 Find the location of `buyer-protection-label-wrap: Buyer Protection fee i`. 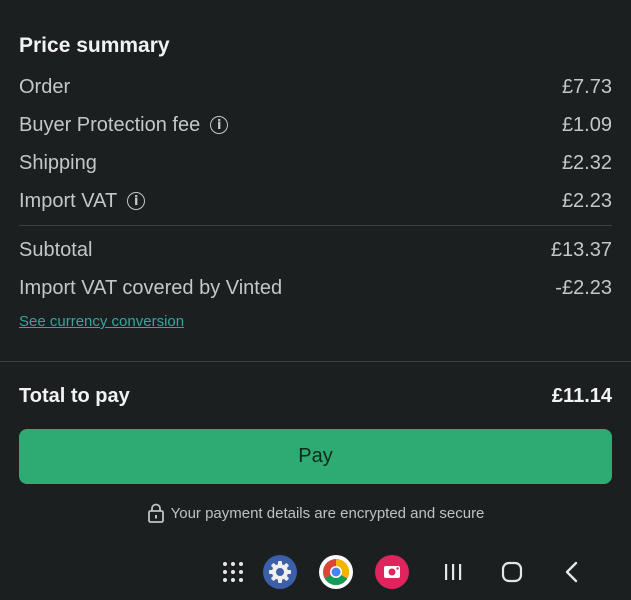

buyer-protection-label-wrap: Buyer Protection fee i is located at coordinates (124, 125).